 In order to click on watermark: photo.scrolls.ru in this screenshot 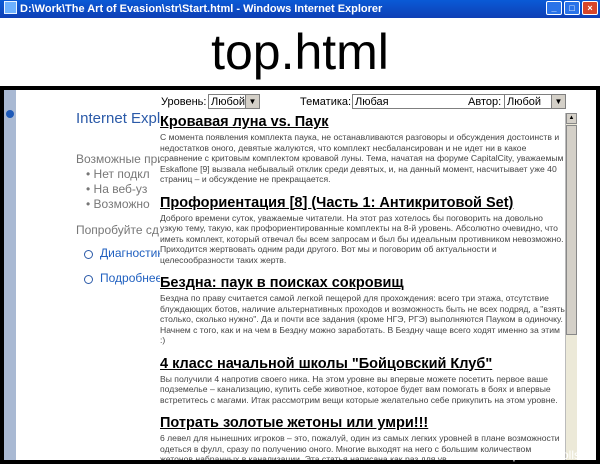, I will do `click(553, 455)`.